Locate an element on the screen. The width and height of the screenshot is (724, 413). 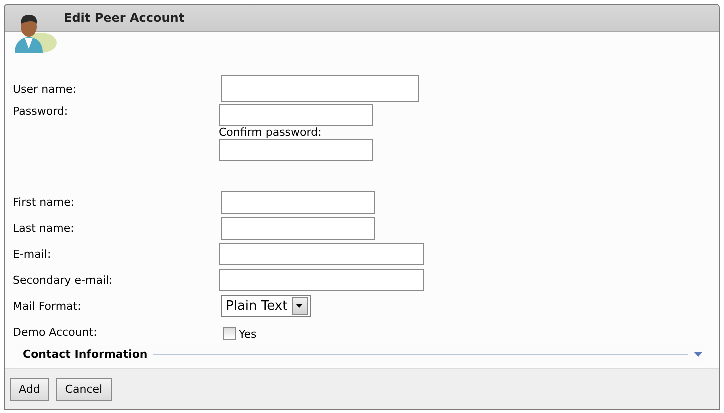
field-label: E-mail: is located at coordinates (32, 254).